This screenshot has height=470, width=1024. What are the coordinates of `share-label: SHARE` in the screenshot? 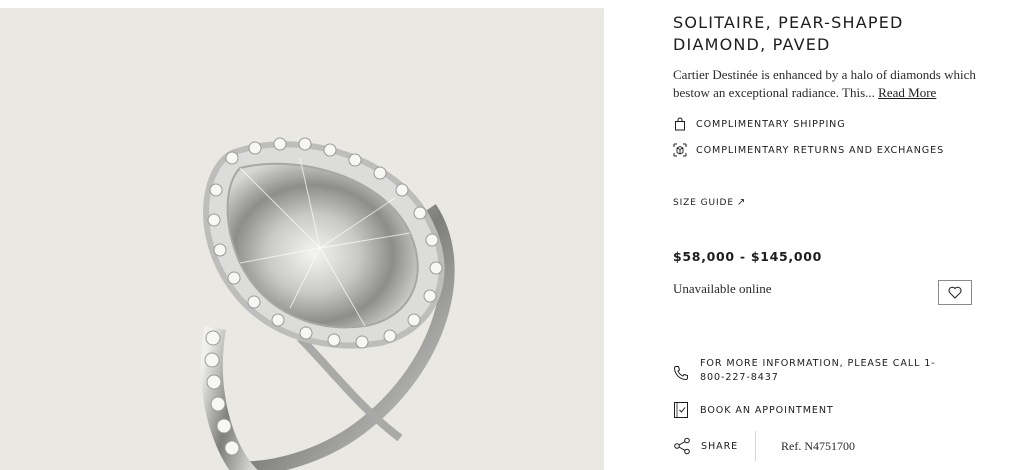 It's located at (720, 446).